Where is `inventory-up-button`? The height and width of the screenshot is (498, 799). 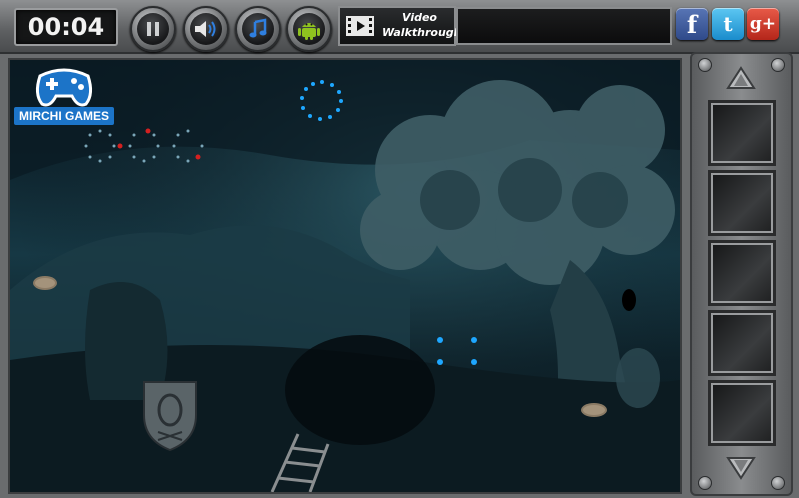
inventory-up-button is located at coordinates (741, 78).